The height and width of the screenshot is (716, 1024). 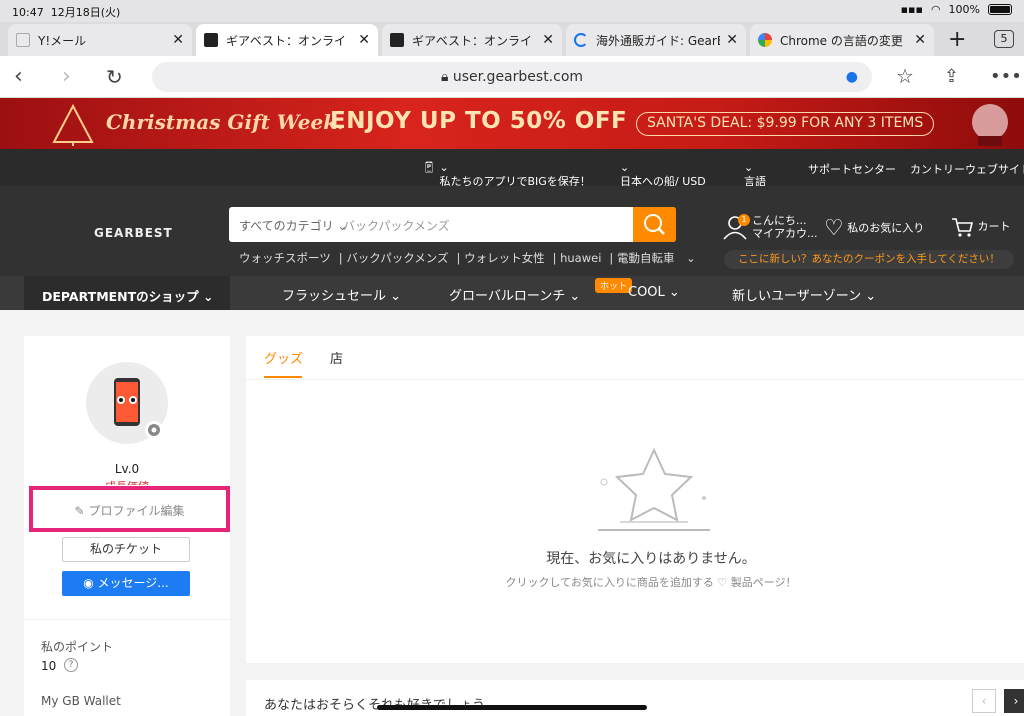 What do you see at coordinates (797, 296) in the screenshot?
I see `nav-label: 新しいユーザーゾーン` at bounding box center [797, 296].